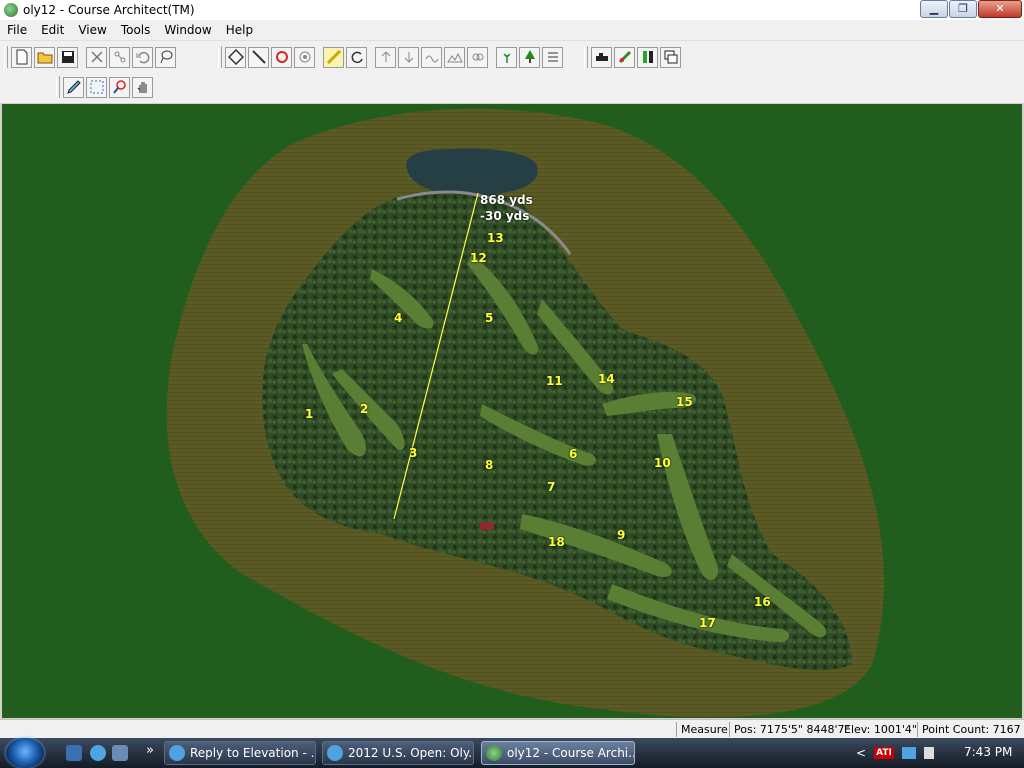 This screenshot has height=768, width=1024. I want to click on terrain-icon, so click(454, 57).